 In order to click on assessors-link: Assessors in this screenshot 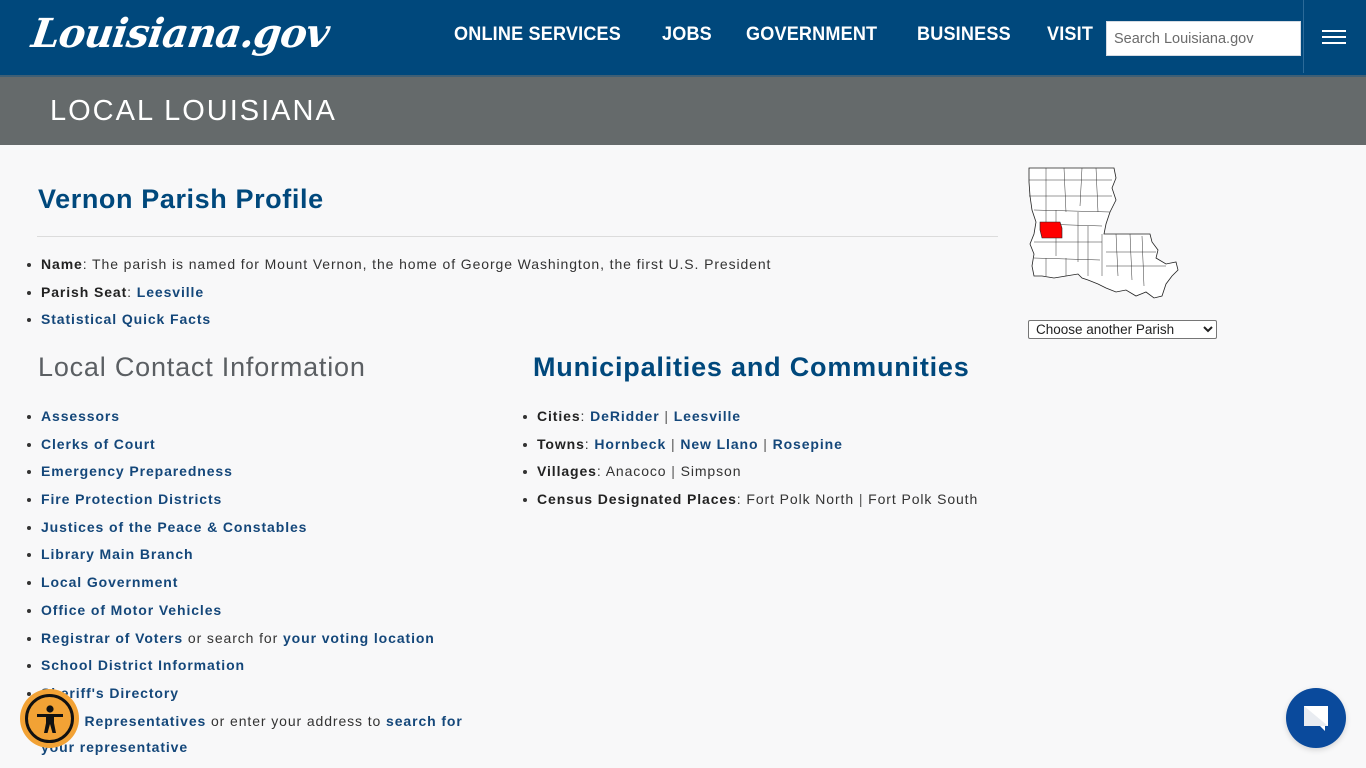, I will do `click(80, 416)`.